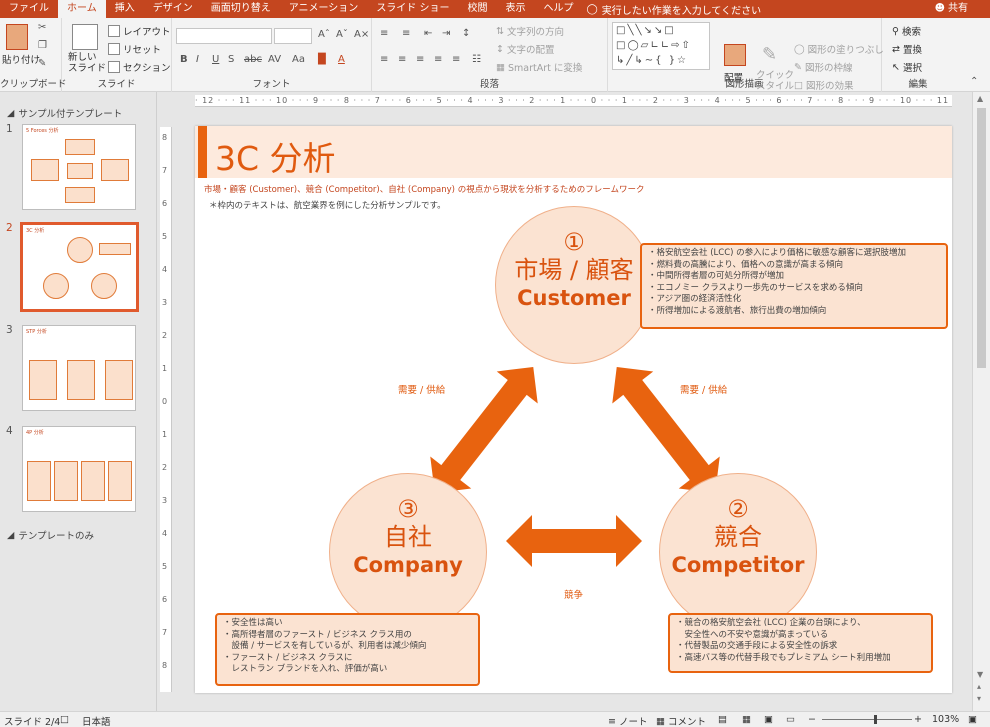 Image resolution: width=990 pixels, height=727 pixels. Describe the element at coordinates (428, 33) in the screenshot. I see `indent-decrease-icon: ⇤` at that location.